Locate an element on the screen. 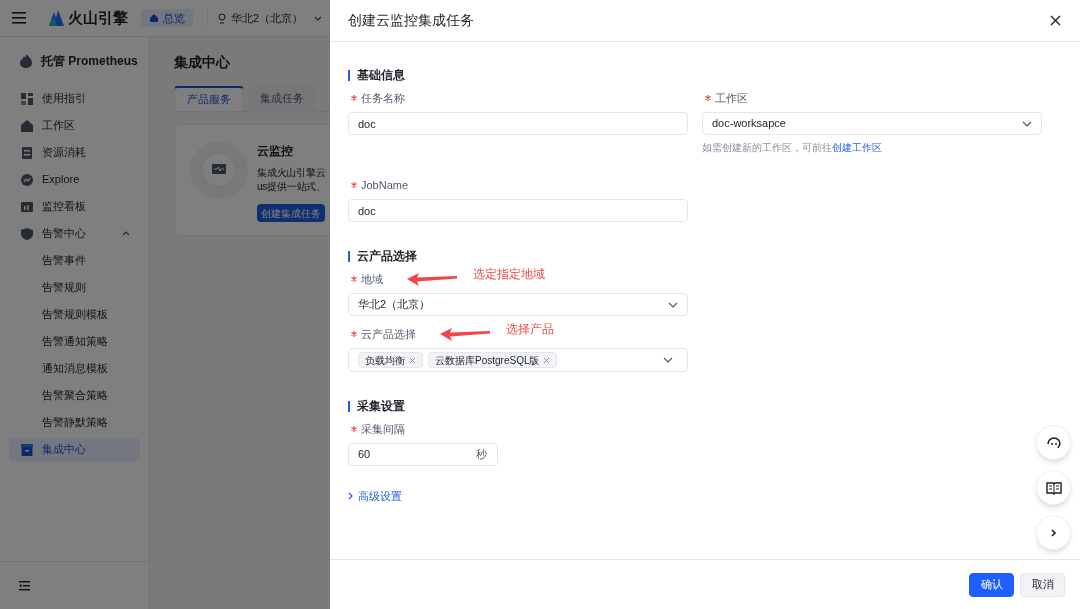 The width and height of the screenshot is (1080, 609). sidebar-item: 告警规则 is located at coordinates (74, 287).